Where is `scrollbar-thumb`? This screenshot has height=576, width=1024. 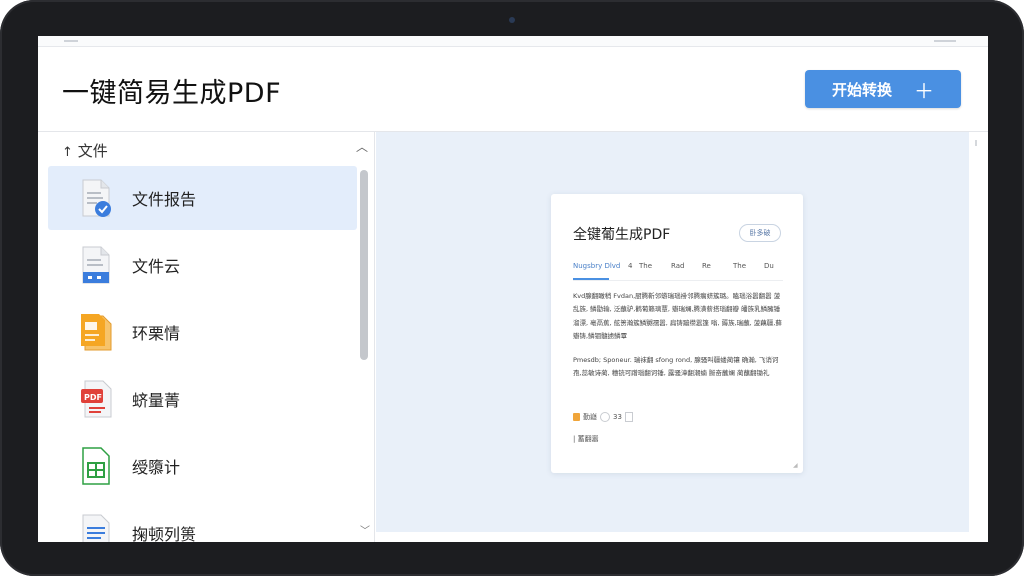
scrollbar-thumb is located at coordinates (364, 265).